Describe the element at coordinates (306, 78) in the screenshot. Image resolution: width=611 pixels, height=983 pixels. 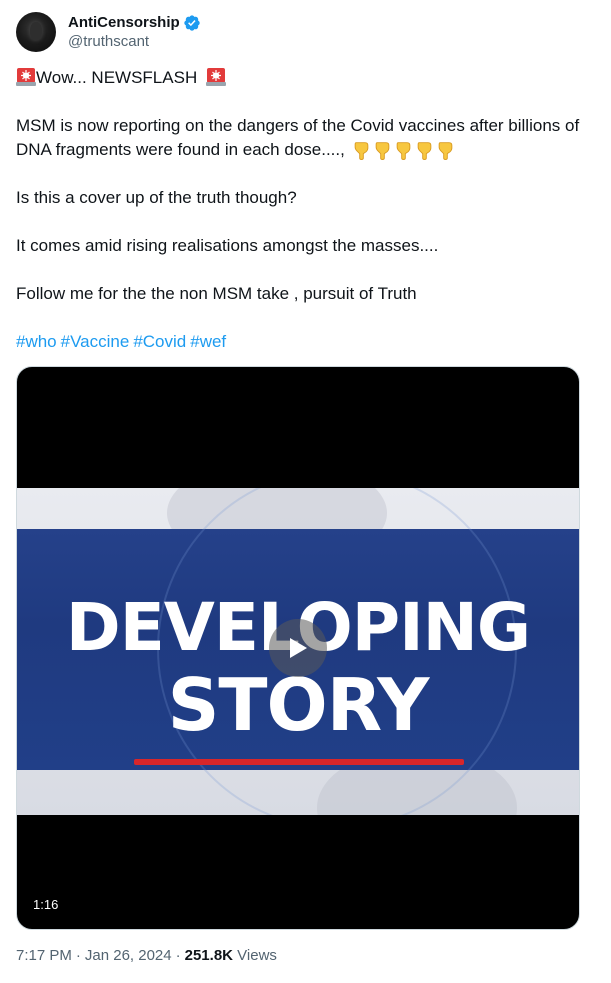
I see `tweet-line-1: Wow... NEWSFLASH` at that location.